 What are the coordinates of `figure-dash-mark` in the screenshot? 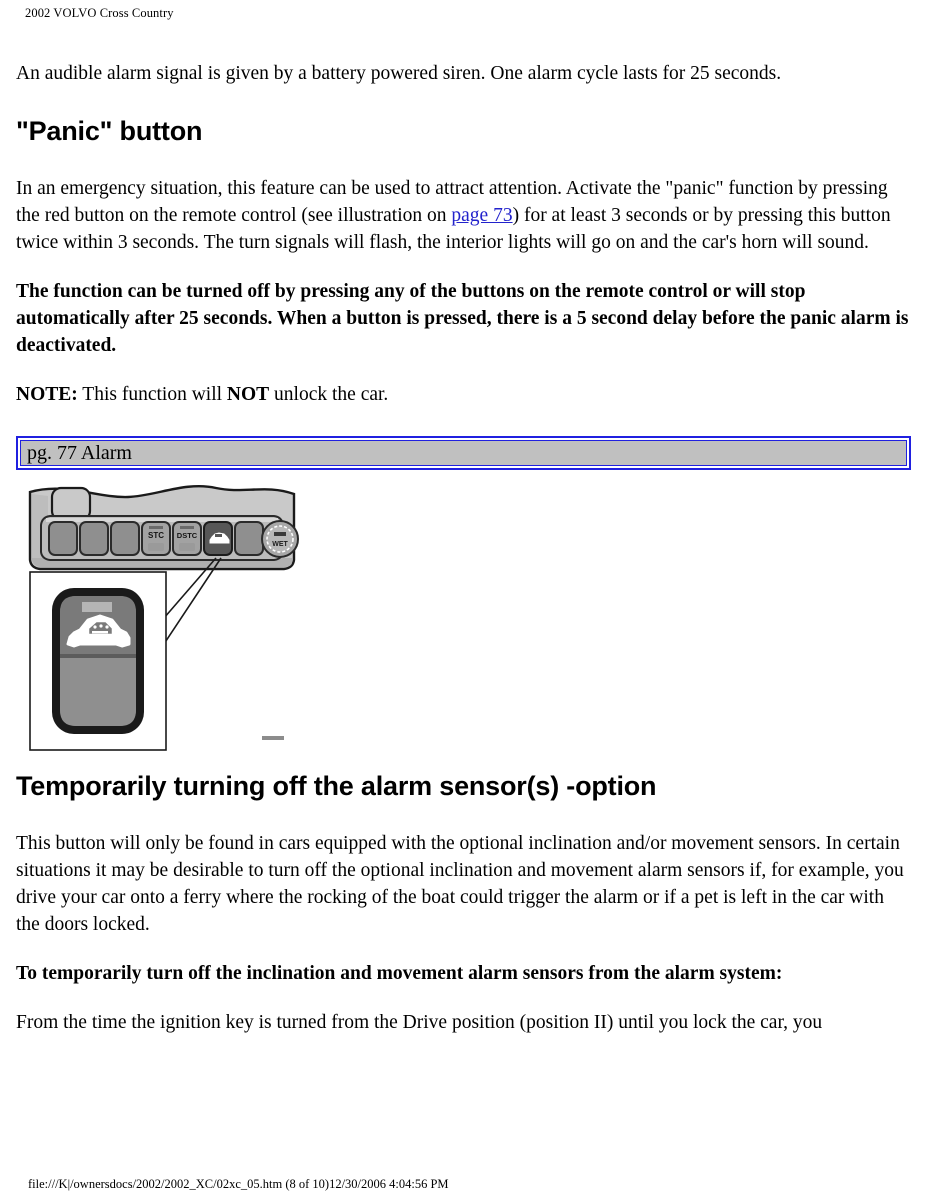 It's located at (273, 738).